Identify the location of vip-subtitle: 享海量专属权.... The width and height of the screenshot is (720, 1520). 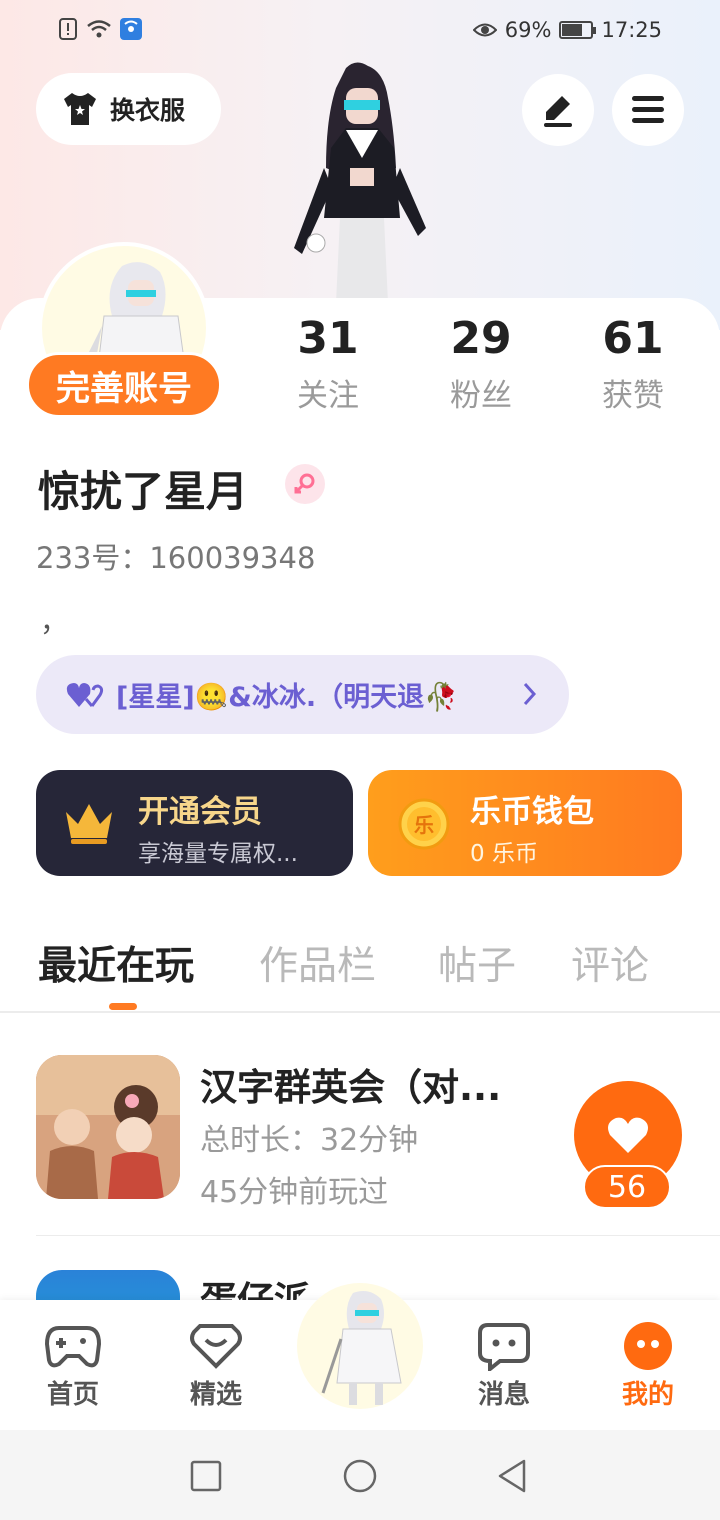
(218, 854).